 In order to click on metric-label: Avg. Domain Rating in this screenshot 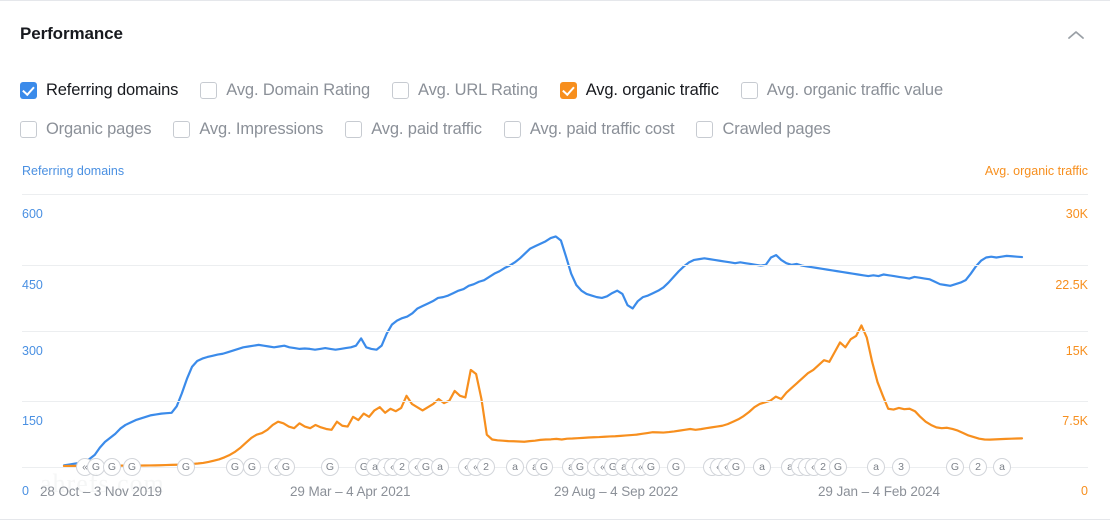, I will do `click(298, 89)`.